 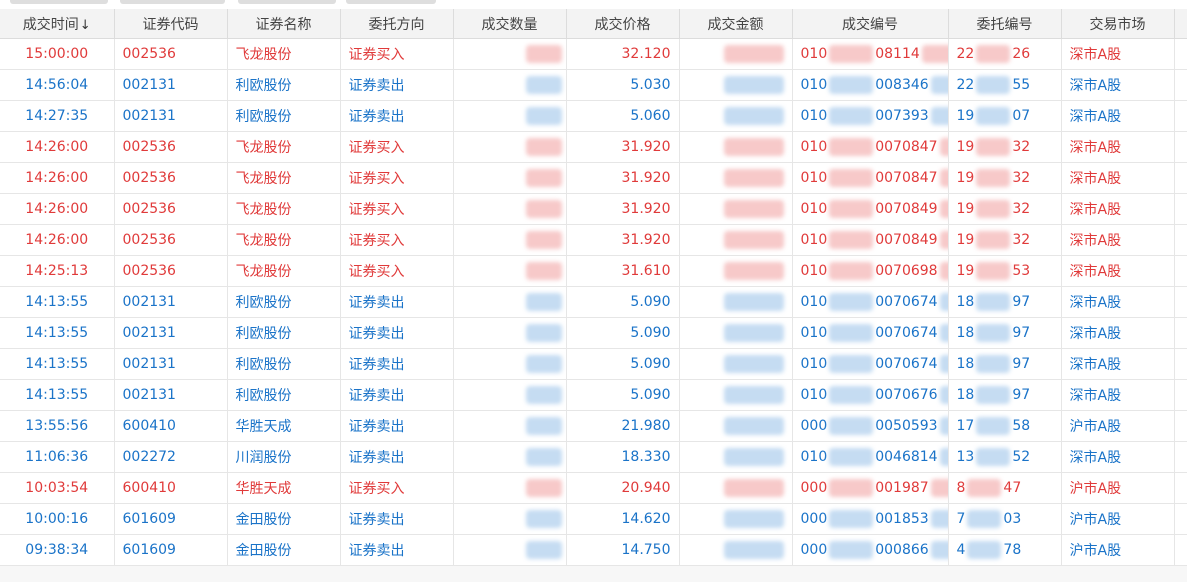 What do you see at coordinates (961, 488) in the screenshot?
I see `order-number-prefix: 8` at bounding box center [961, 488].